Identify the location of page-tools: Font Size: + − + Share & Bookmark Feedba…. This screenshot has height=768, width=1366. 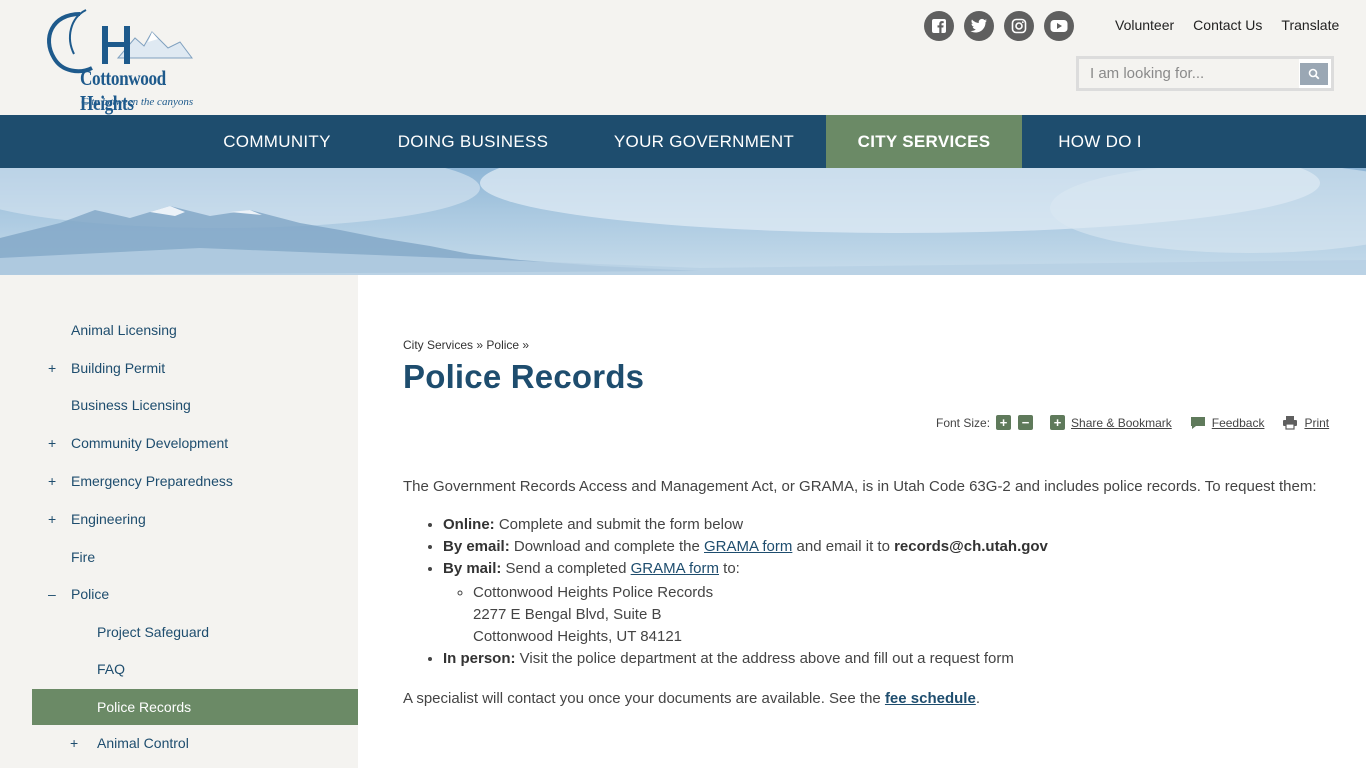
(1132, 422).